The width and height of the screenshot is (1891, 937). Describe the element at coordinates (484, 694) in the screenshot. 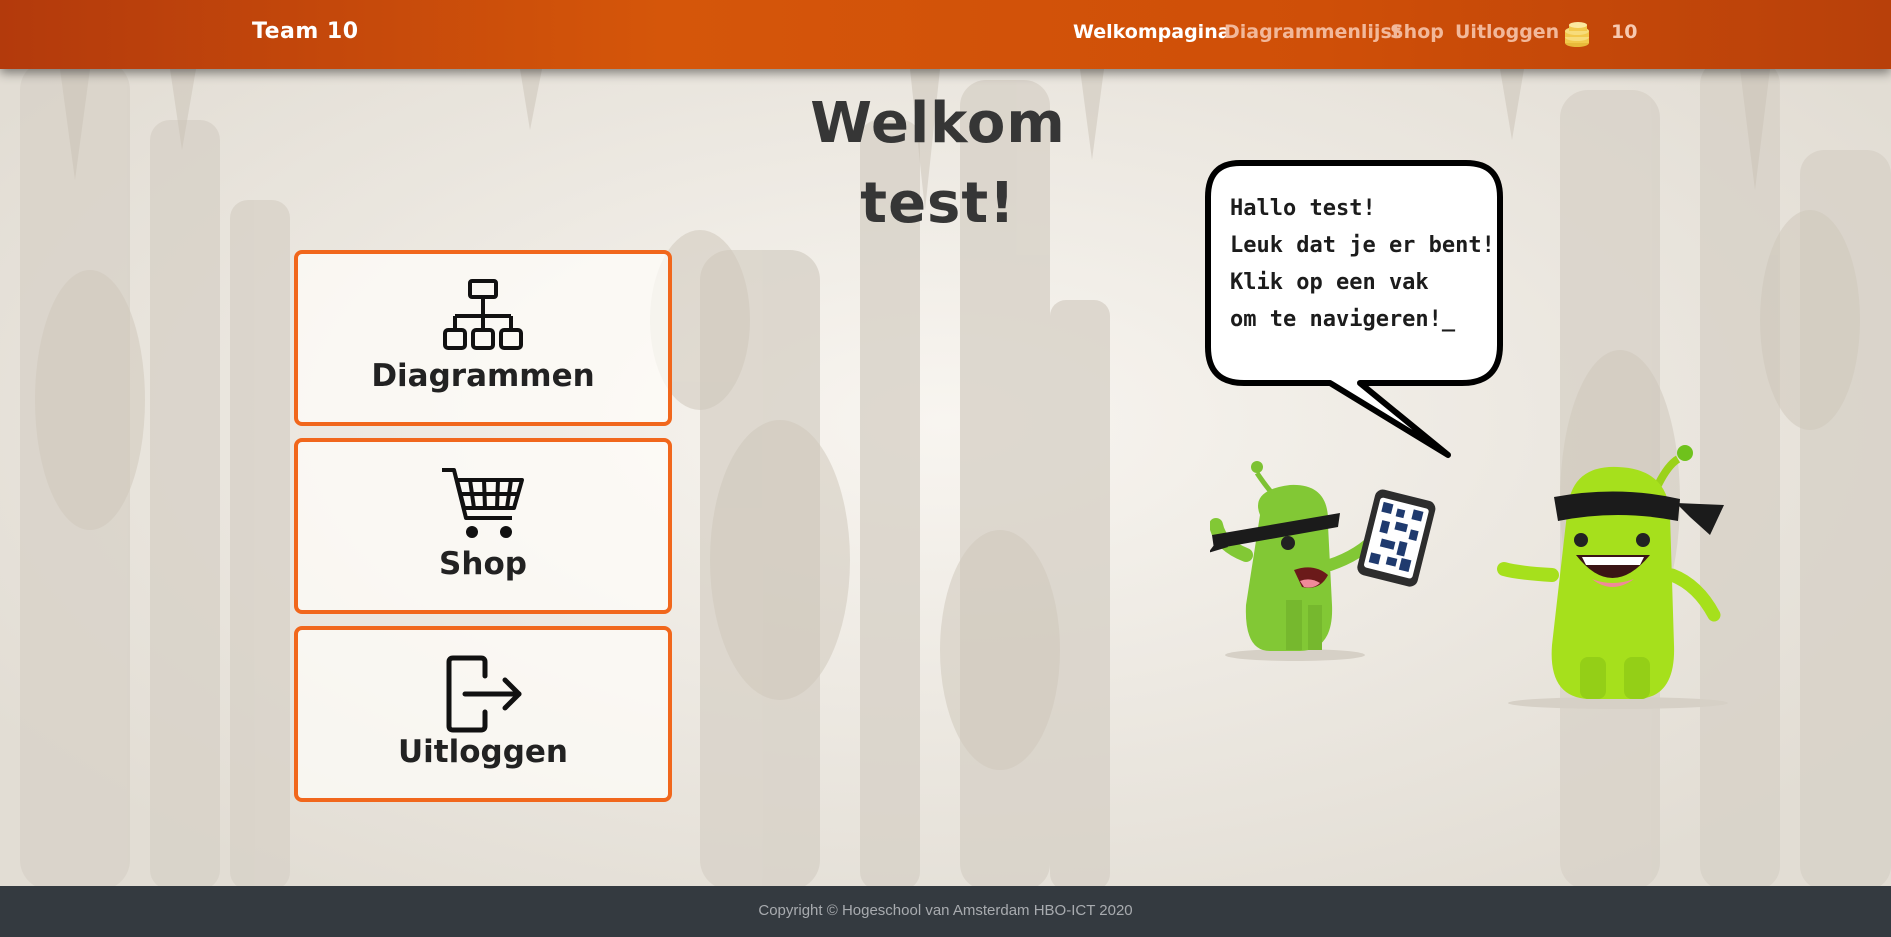

I see `logout-icon` at that location.